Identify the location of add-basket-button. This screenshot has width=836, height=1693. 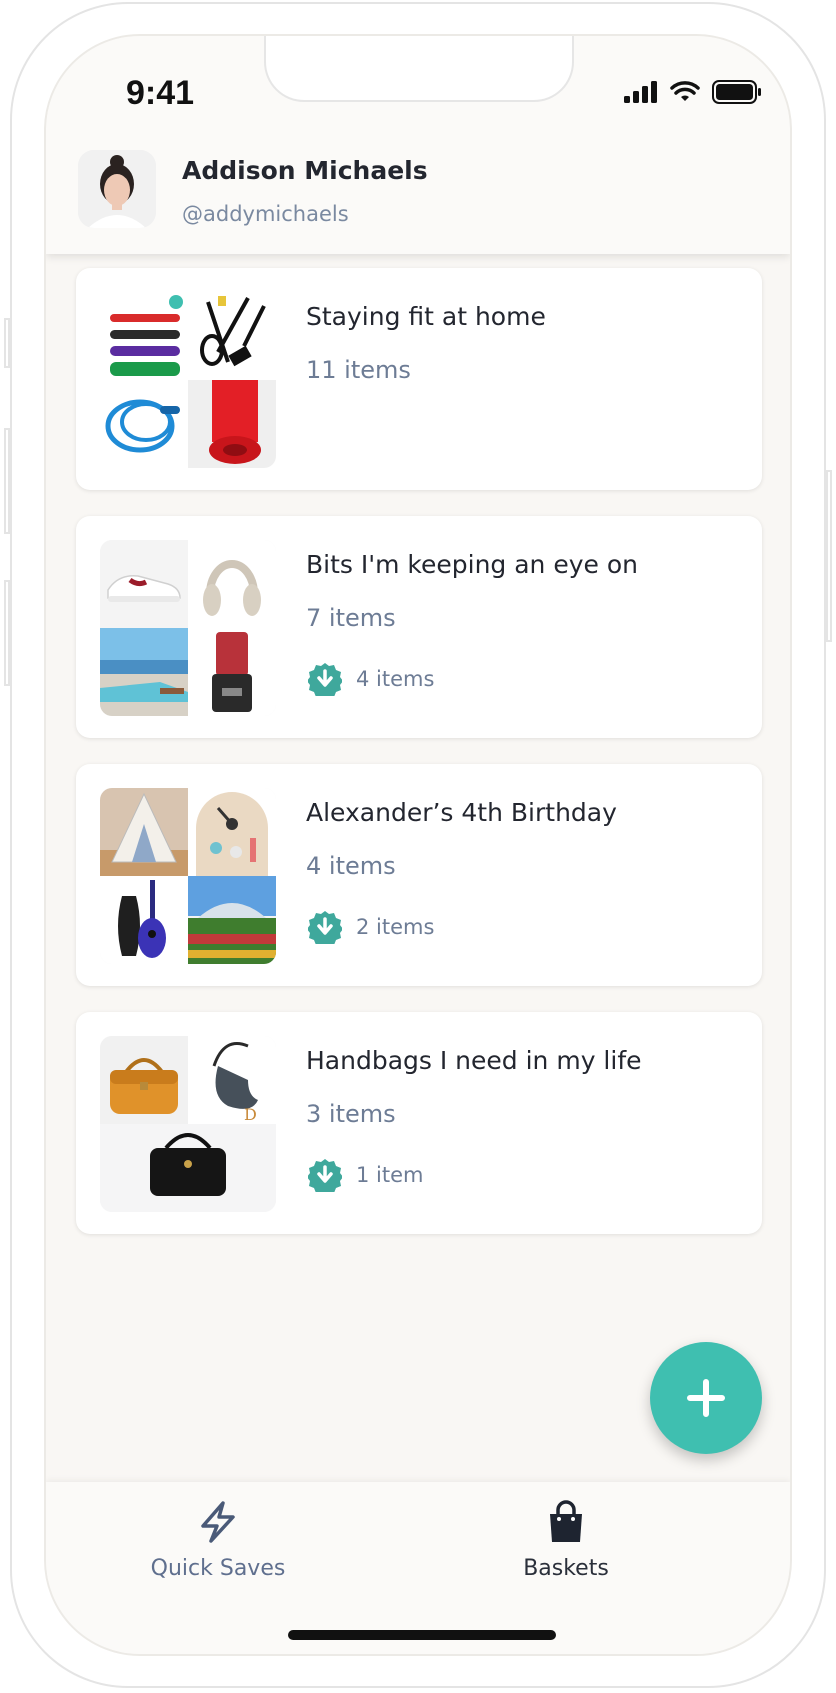
(706, 1398).